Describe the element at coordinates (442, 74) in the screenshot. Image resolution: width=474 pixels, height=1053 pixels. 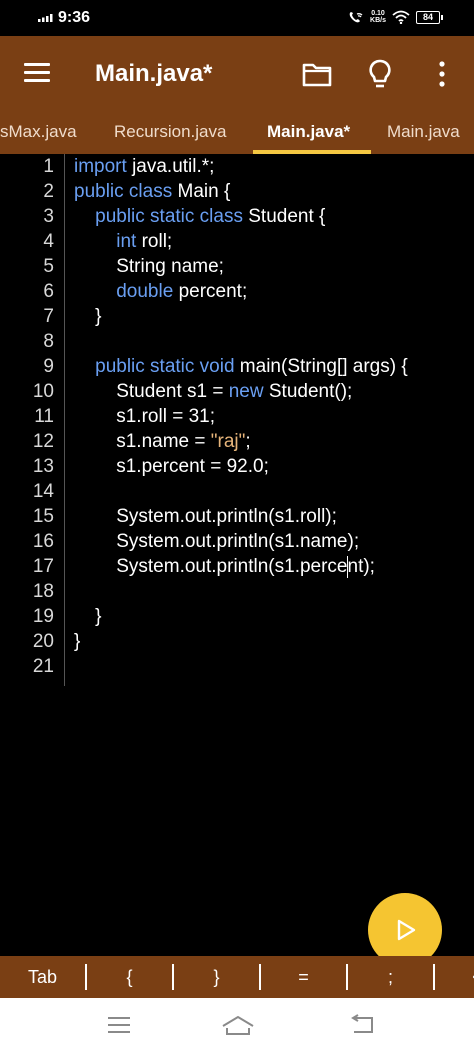
I see `more-vert-icon` at that location.